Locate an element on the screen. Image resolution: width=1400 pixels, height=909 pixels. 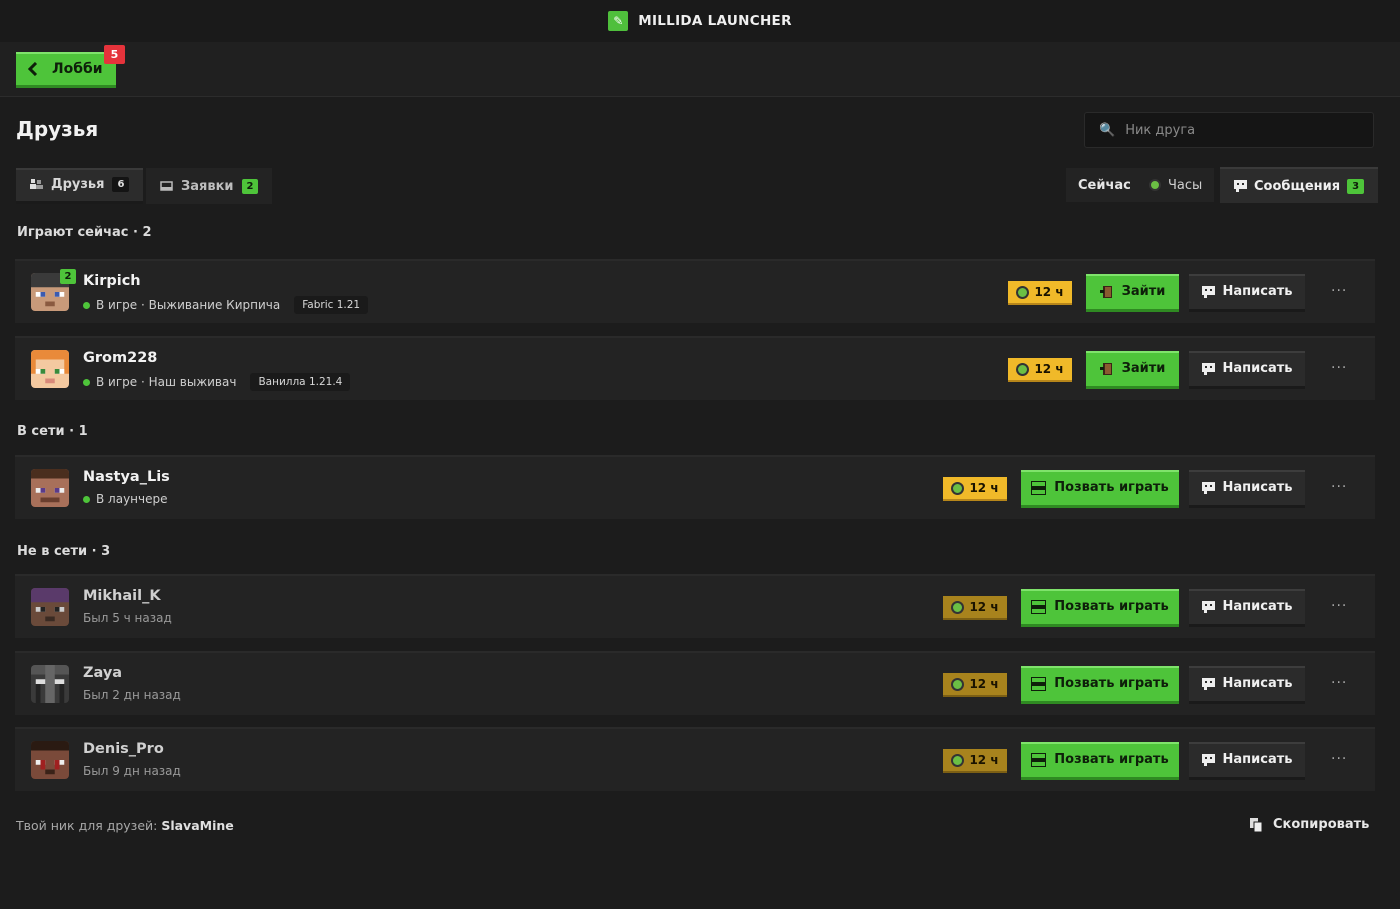
copy-icon is located at coordinates (1256, 824).